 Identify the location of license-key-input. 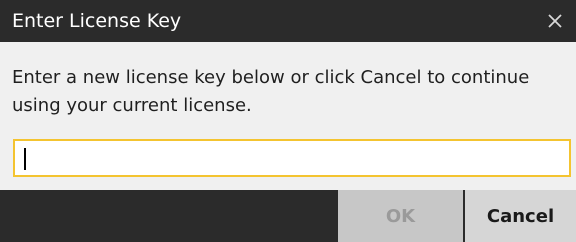
(292, 158).